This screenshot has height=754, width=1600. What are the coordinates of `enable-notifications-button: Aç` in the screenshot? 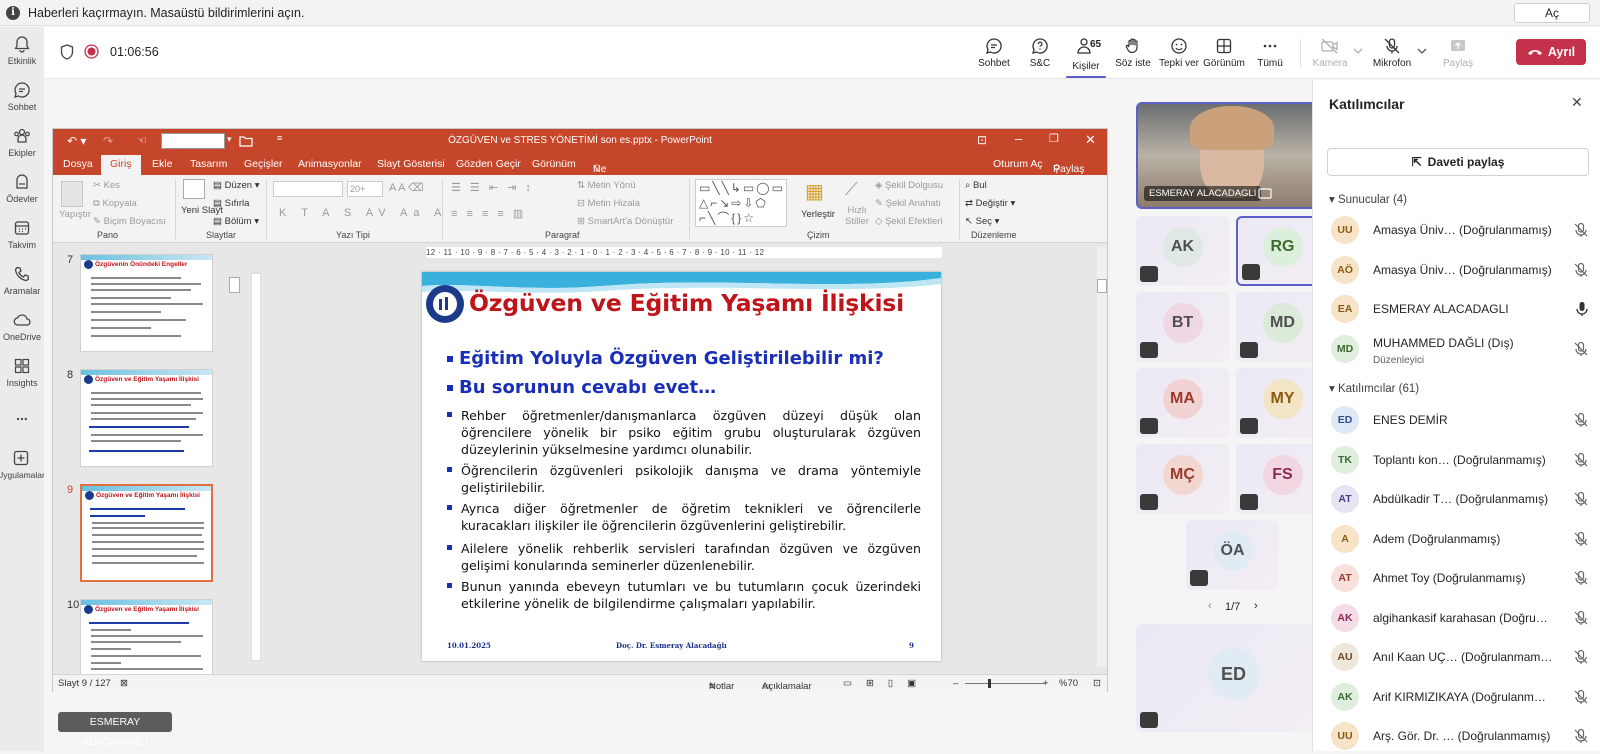 It's located at (1552, 13).